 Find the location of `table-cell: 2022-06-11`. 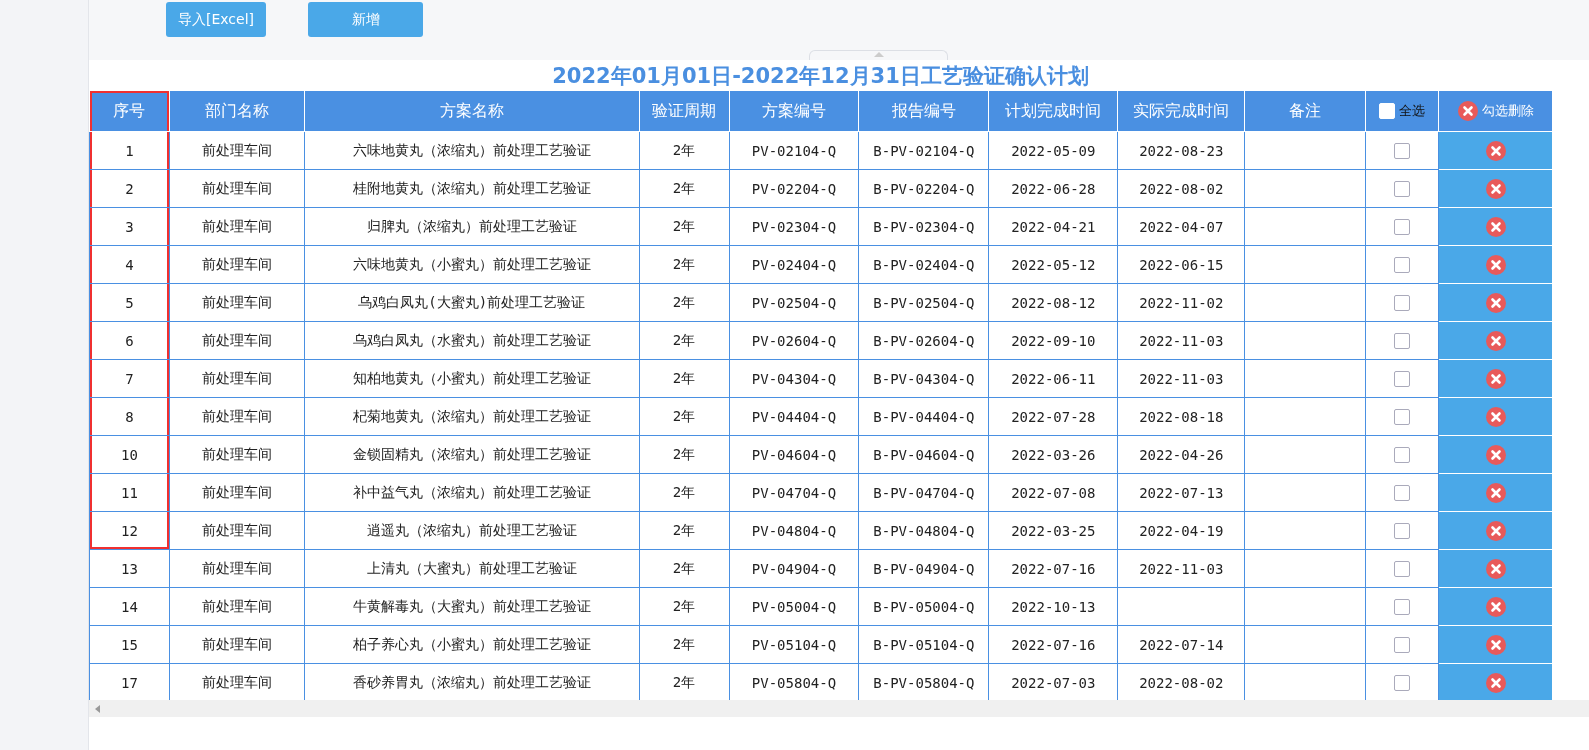

table-cell: 2022-06-11 is located at coordinates (1053, 378).